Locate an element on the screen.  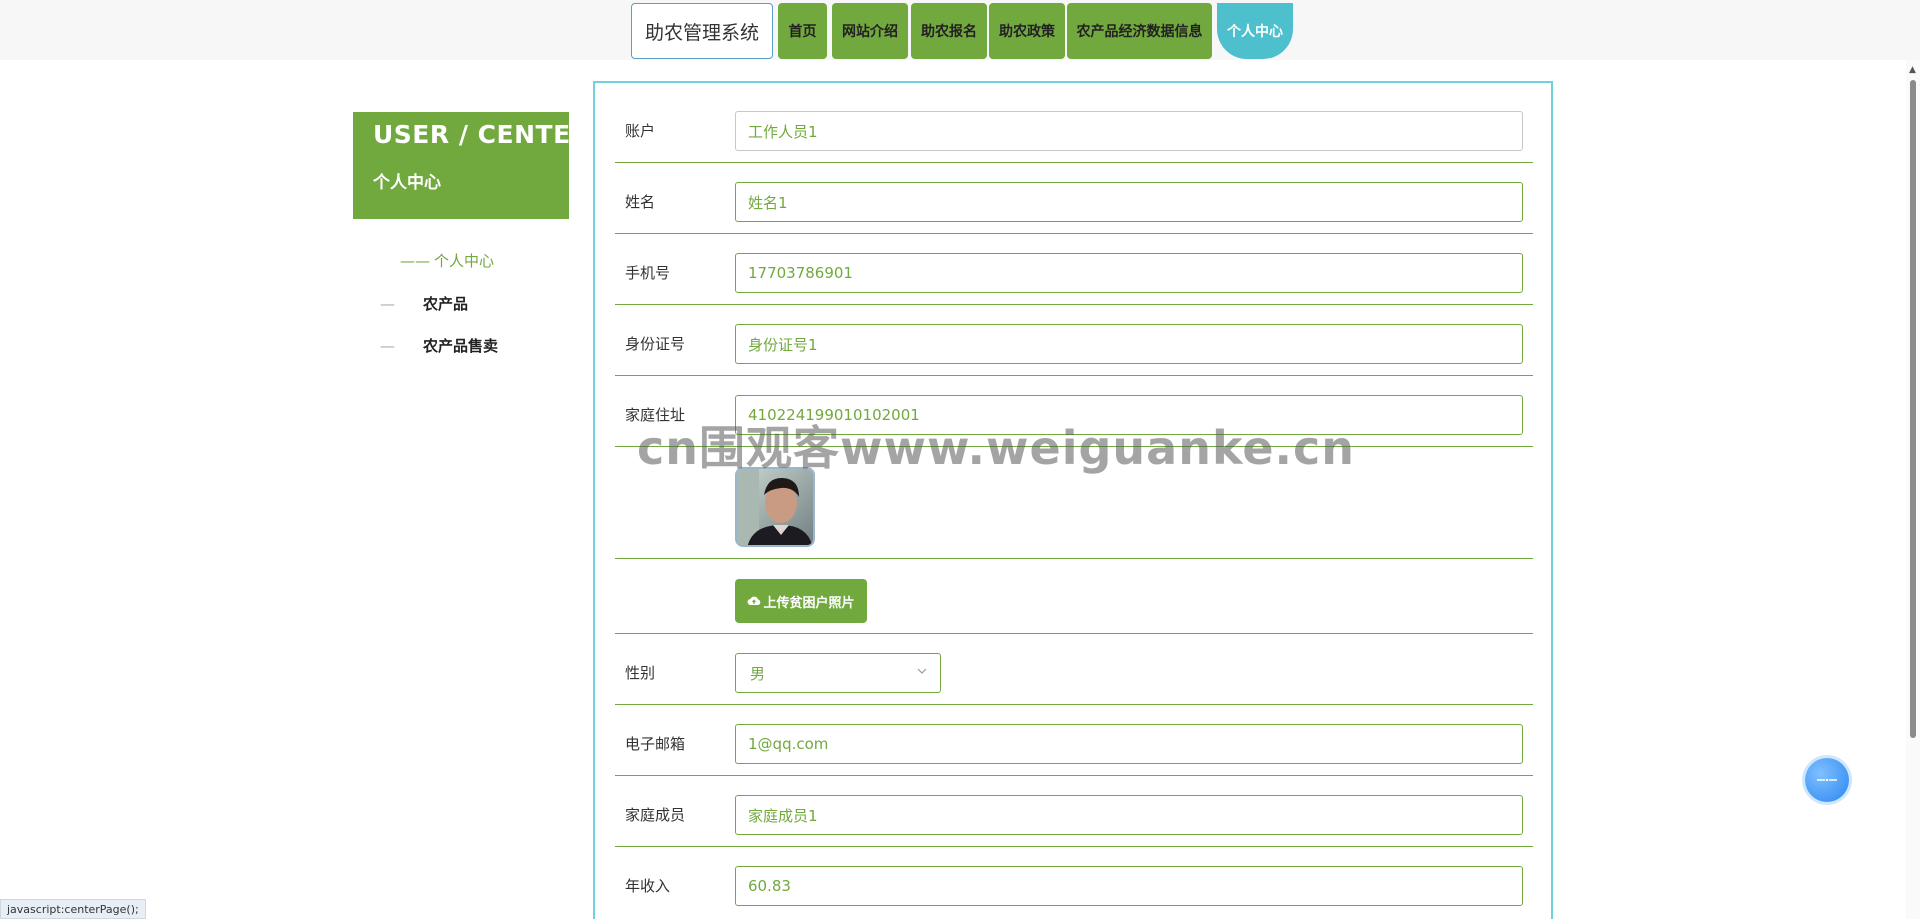
nav-policy: 助农政策 is located at coordinates (1027, 31).